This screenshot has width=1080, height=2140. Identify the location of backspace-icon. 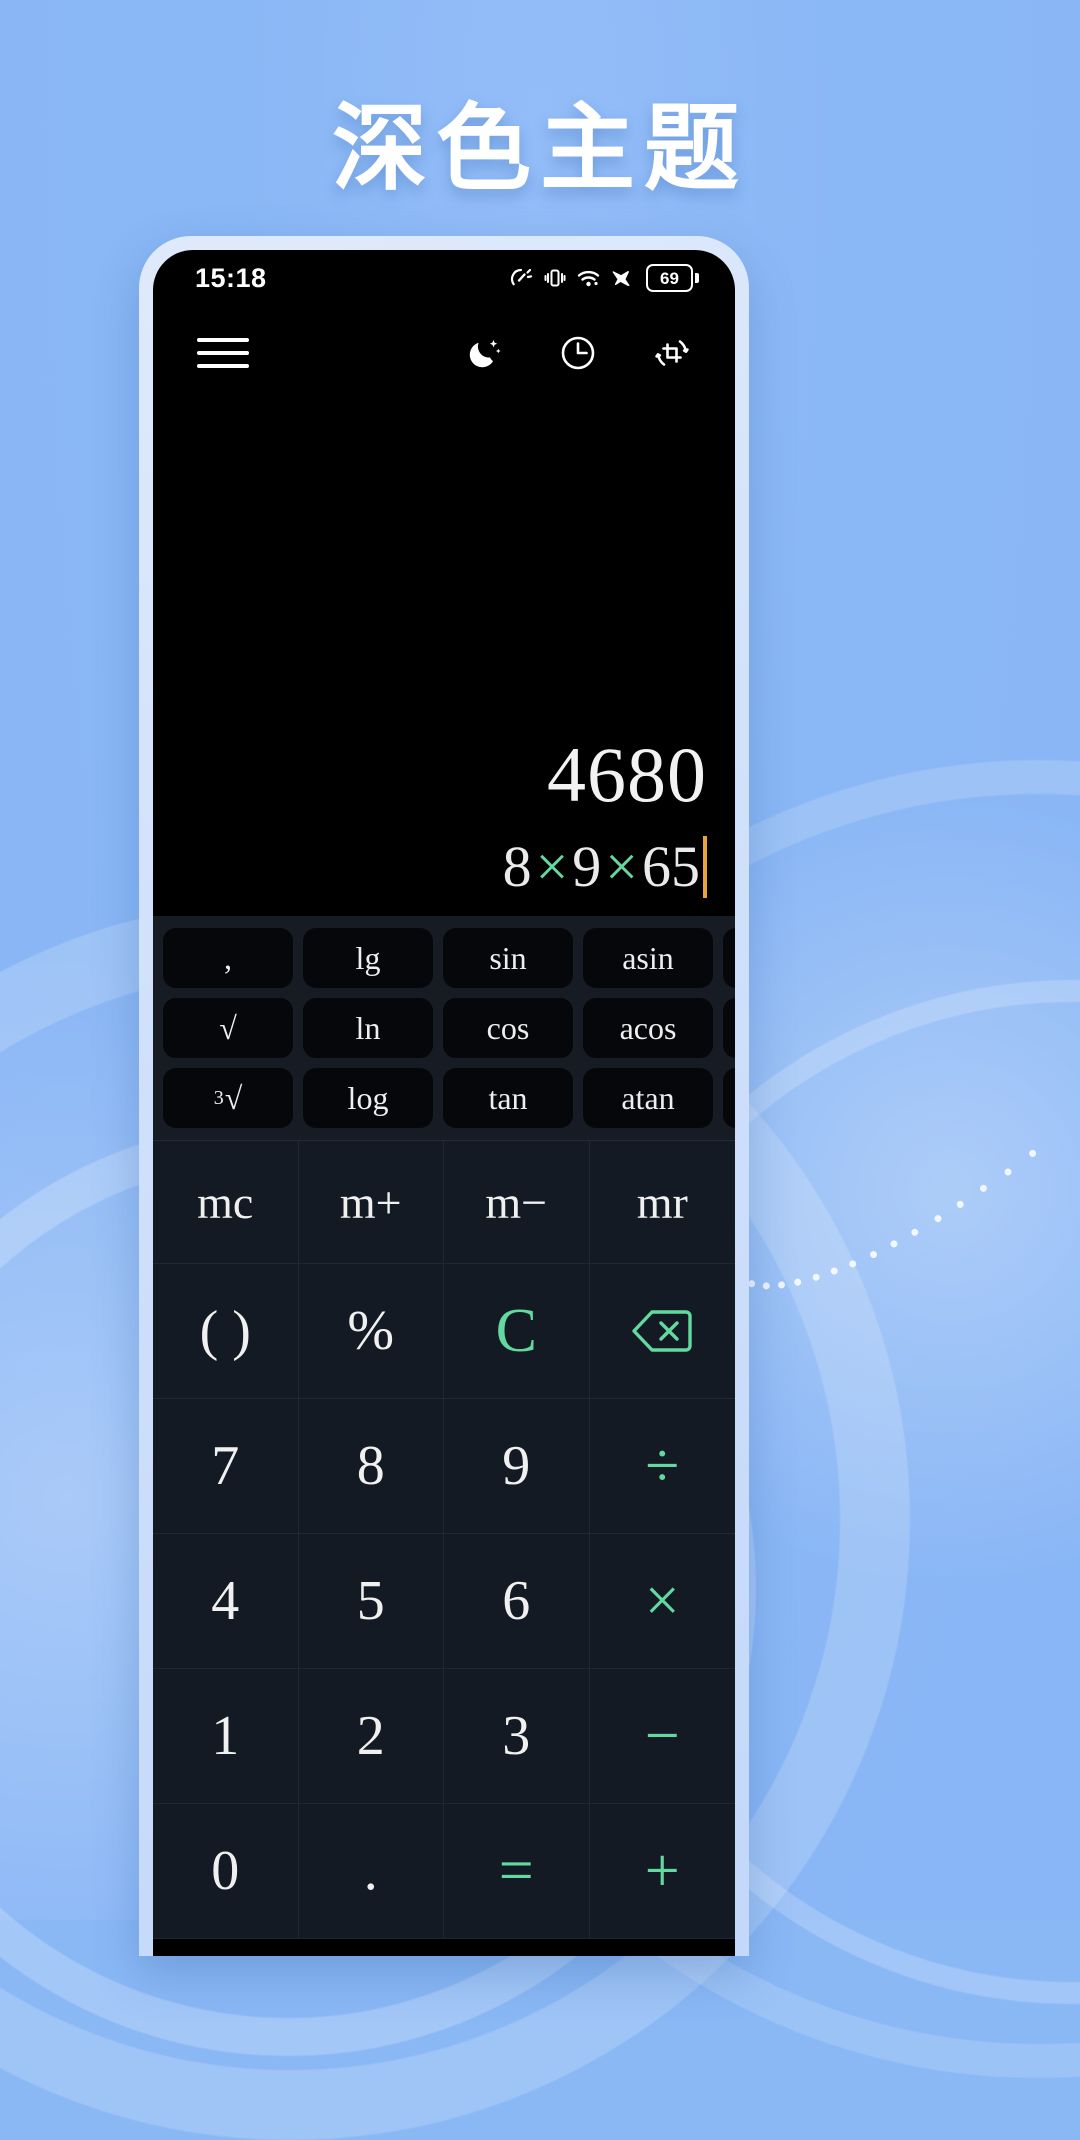
(662, 1331).